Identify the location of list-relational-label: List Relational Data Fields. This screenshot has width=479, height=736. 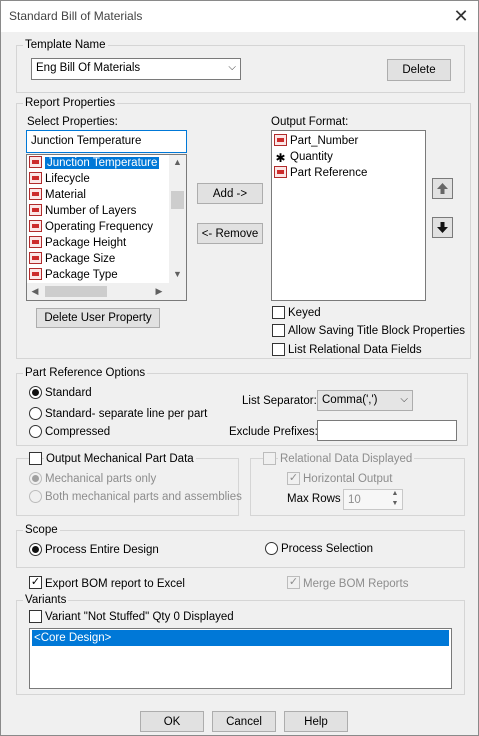
(355, 350).